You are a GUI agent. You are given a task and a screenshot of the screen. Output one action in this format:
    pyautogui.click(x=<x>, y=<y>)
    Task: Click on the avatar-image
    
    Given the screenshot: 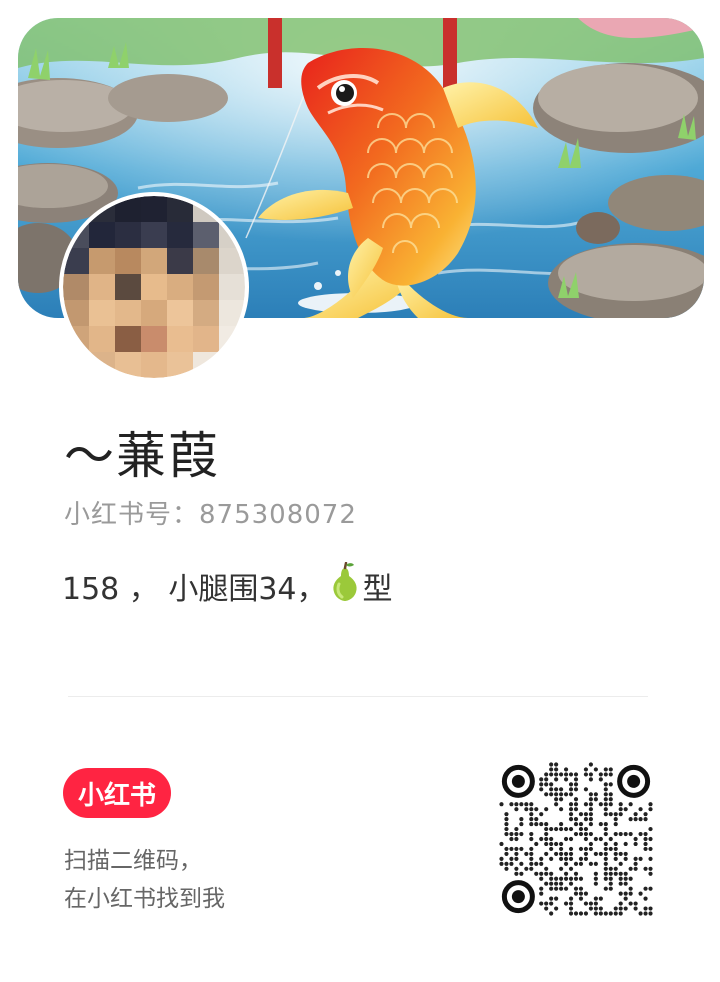 What is the action you would take?
    pyautogui.click(x=154, y=287)
    